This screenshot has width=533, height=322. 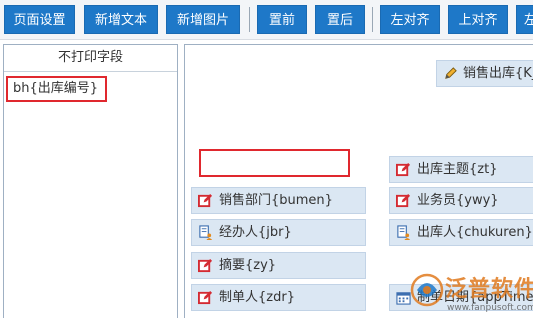 I want to click on field-zhidanren: 制单人{zdr}, so click(x=278, y=297).